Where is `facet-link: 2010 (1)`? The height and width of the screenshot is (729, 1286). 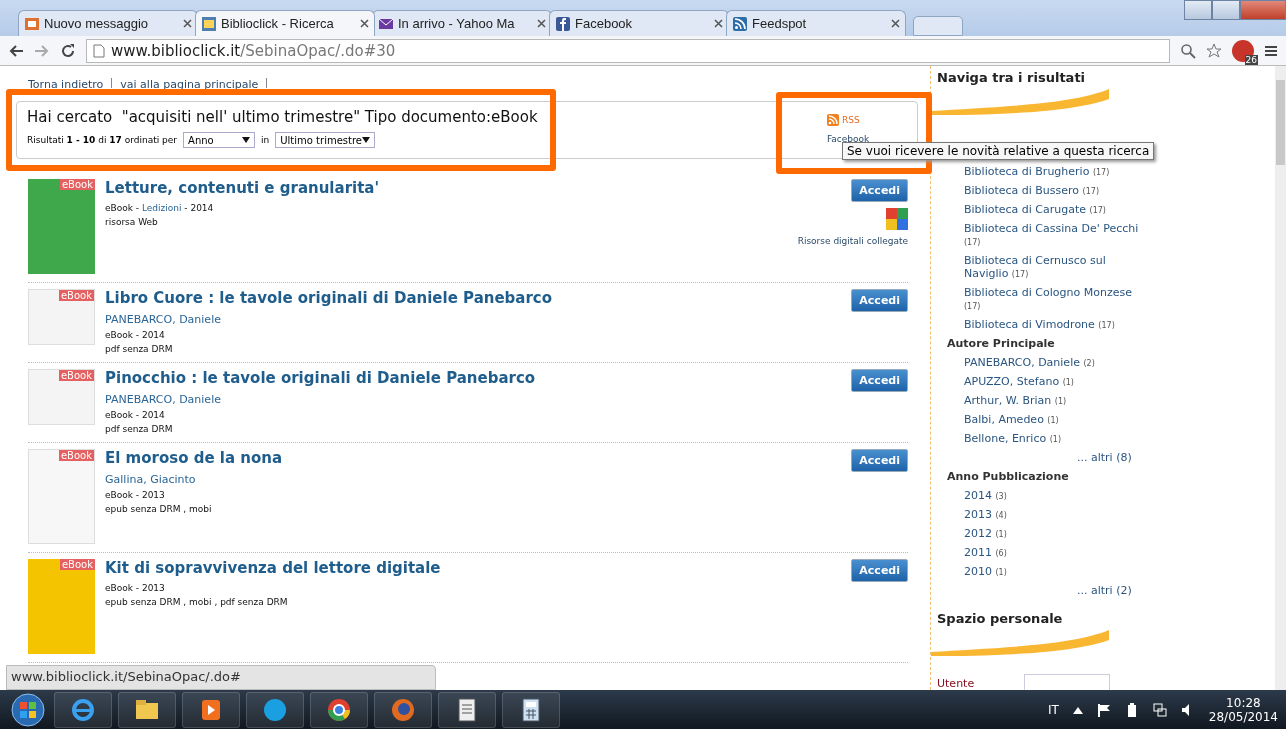
facet-link: 2010 (1) is located at coordinates (1047, 571).